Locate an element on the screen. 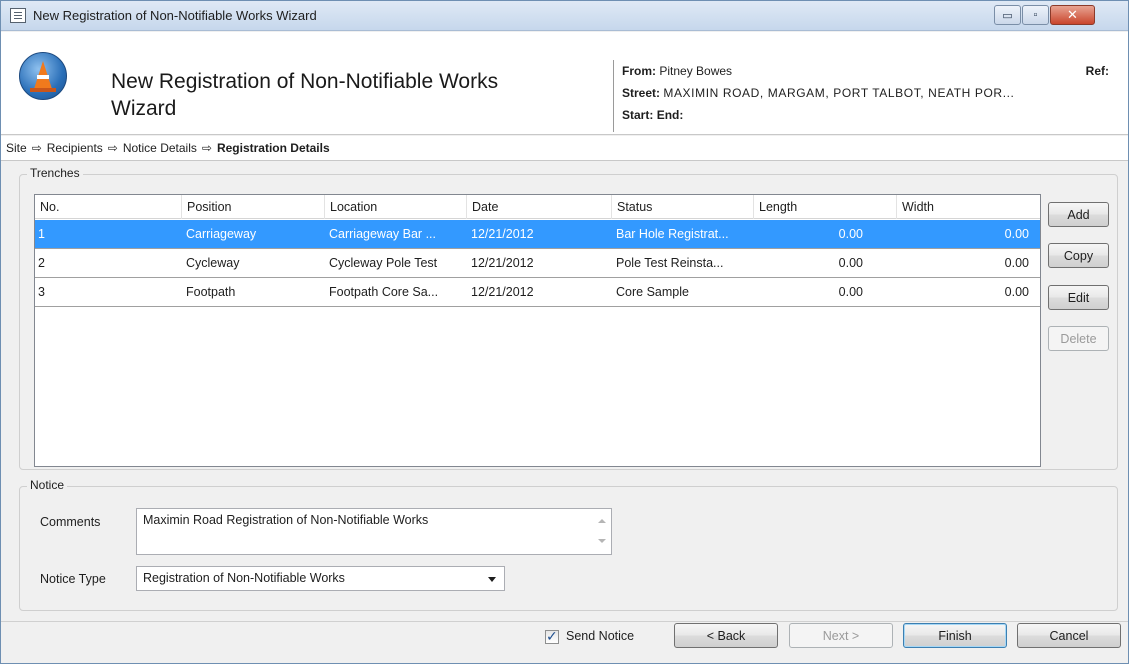 The height and width of the screenshot is (664, 1129). cell-location: Cycleway Pole Test is located at coordinates (383, 263).